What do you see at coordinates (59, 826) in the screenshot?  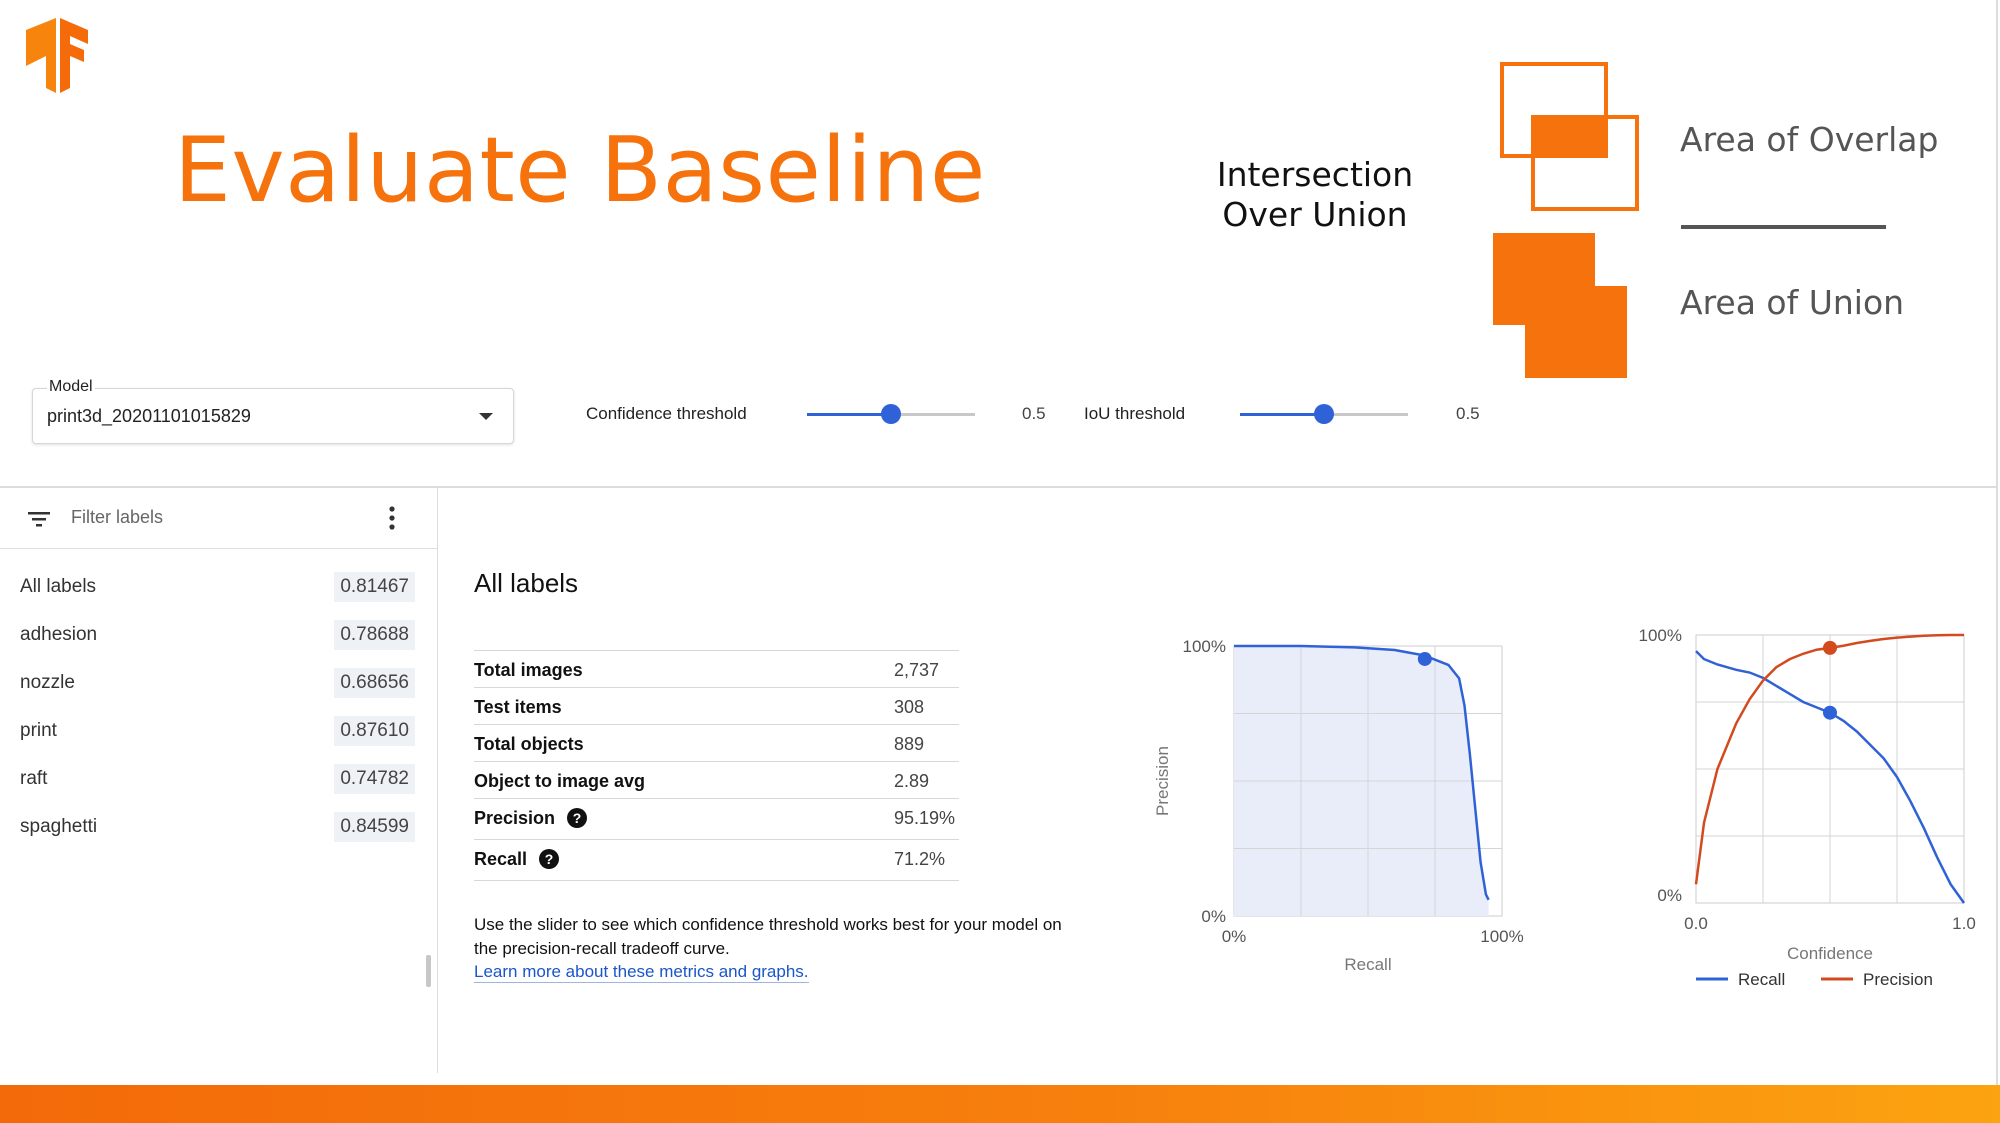 I see `label-name: spaghetti` at bounding box center [59, 826].